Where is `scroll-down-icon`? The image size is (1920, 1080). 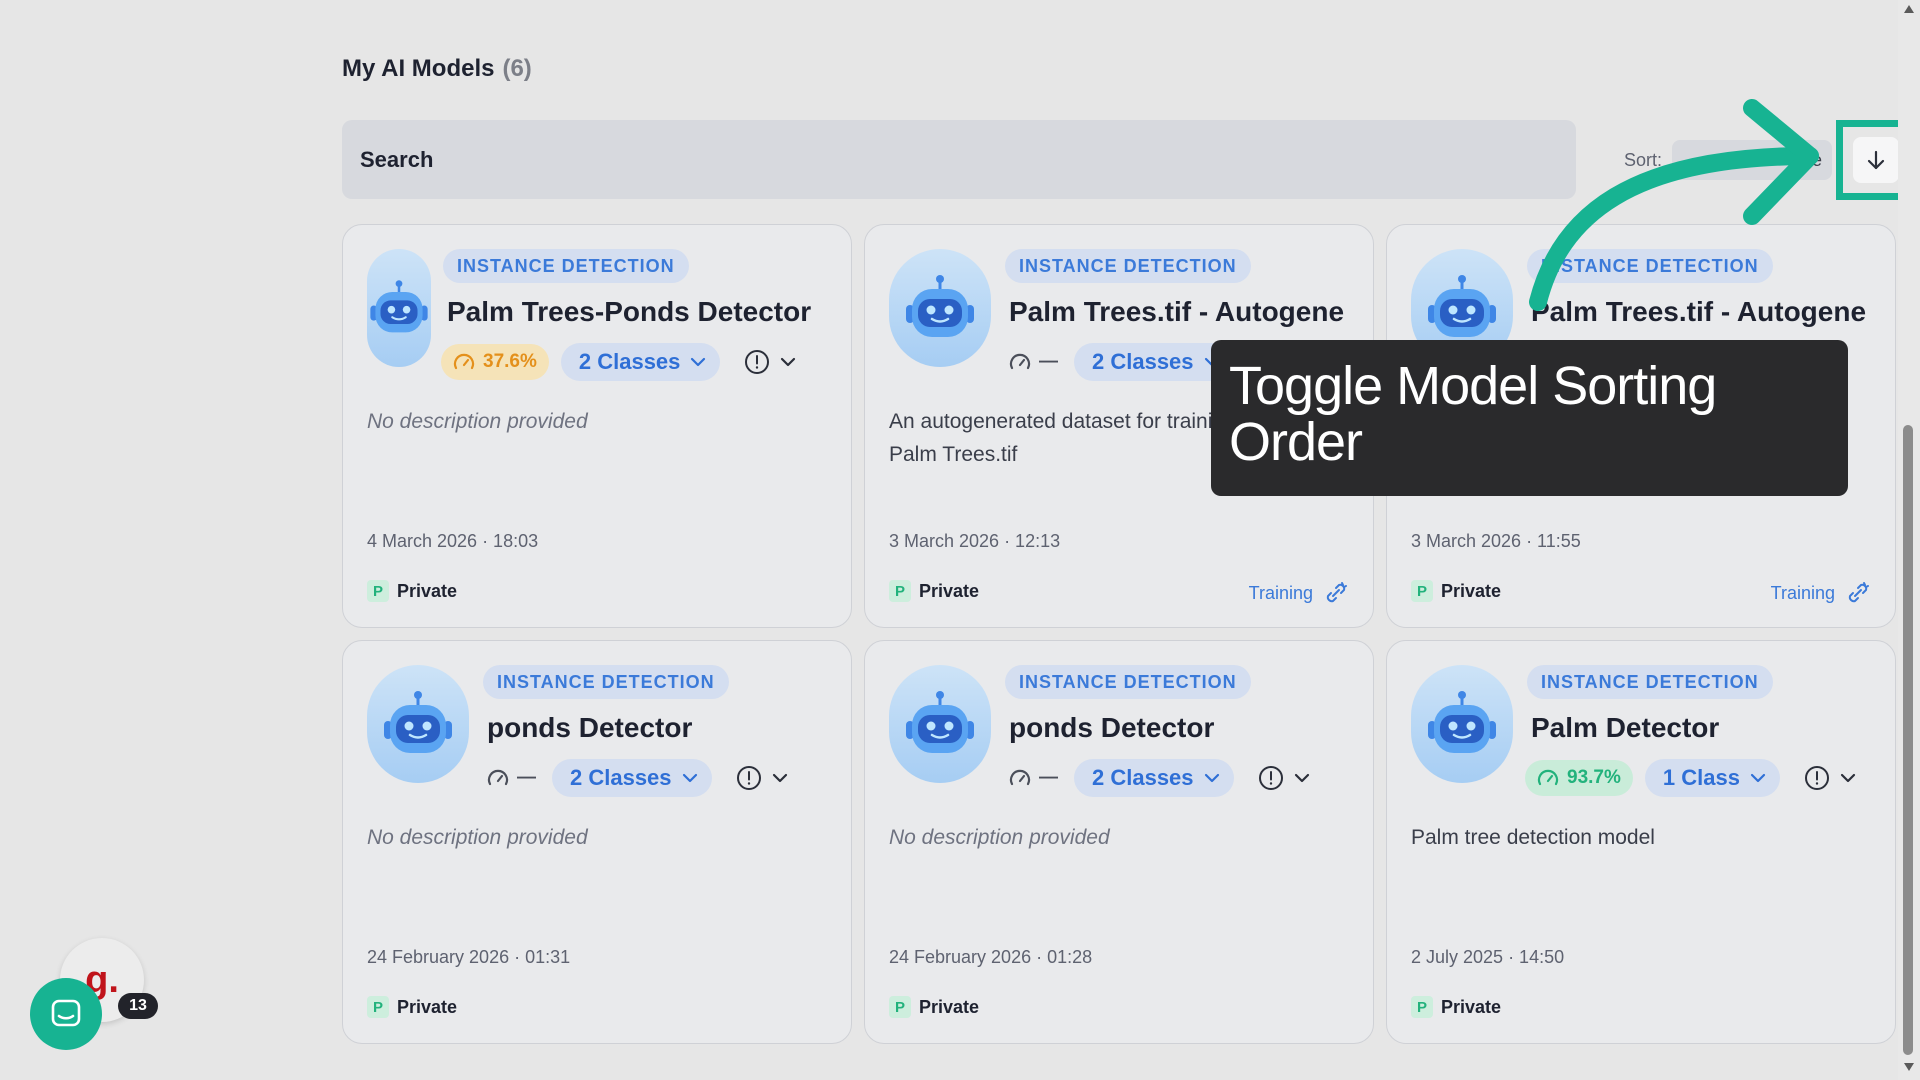
scroll-down-icon is located at coordinates (1909, 1067).